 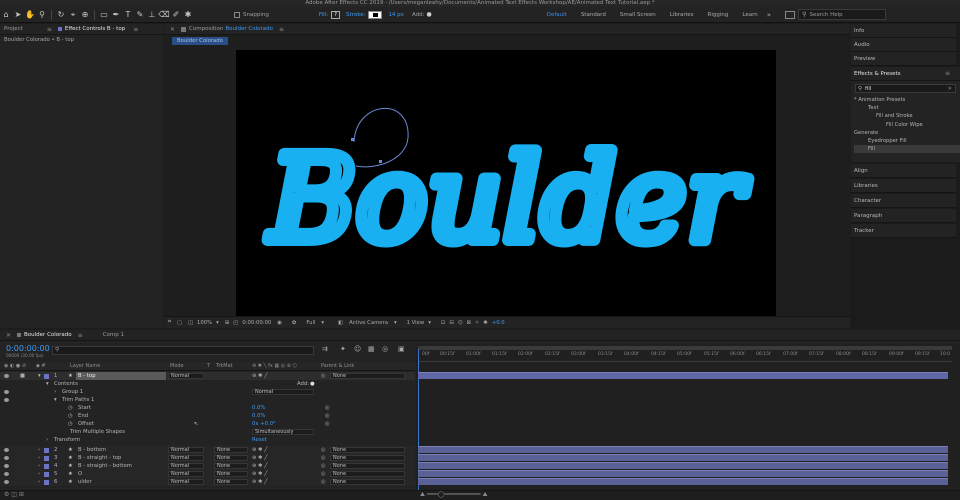 What do you see at coordinates (903, 186) in the screenshot?
I see `panel-libraries: Libraries` at bounding box center [903, 186].